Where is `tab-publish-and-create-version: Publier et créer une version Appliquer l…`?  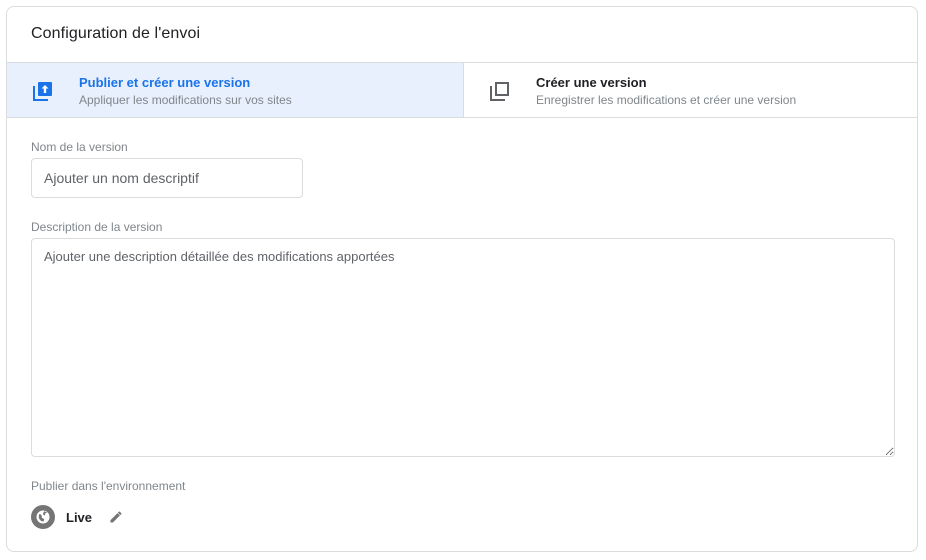 tab-publish-and-create-version: Publier et créer une version Appliquer l… is located at coordinates (235, 90).